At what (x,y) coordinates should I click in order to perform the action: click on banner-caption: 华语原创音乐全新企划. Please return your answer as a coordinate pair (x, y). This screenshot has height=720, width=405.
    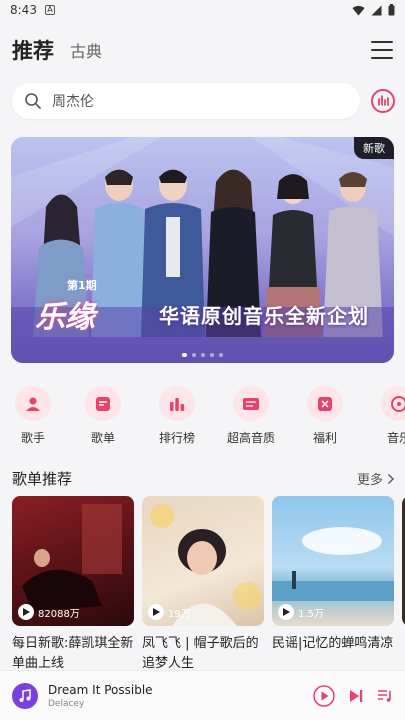
    Looking at the image, I should click on (264, 316).